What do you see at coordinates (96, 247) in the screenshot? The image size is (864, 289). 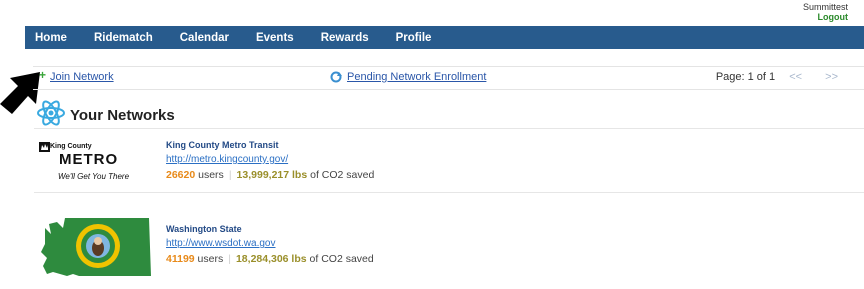 I see `washington-state-logo` at bounding box center [96, 247].